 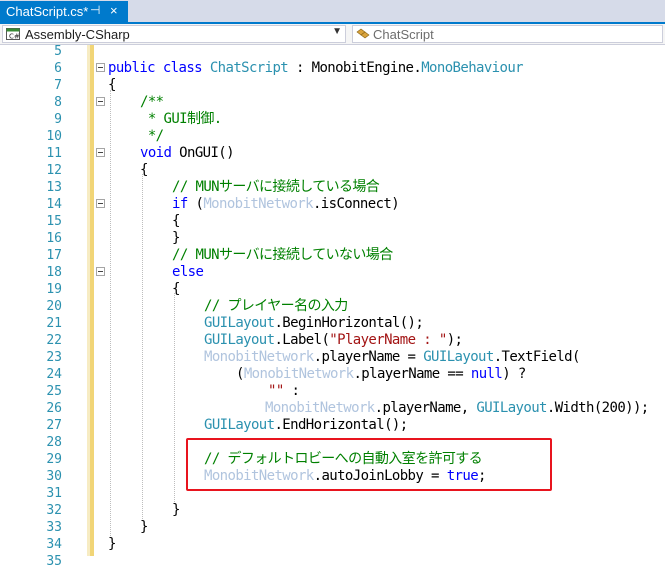 I want to click on line-number: 31, so click(x=54, y=493).